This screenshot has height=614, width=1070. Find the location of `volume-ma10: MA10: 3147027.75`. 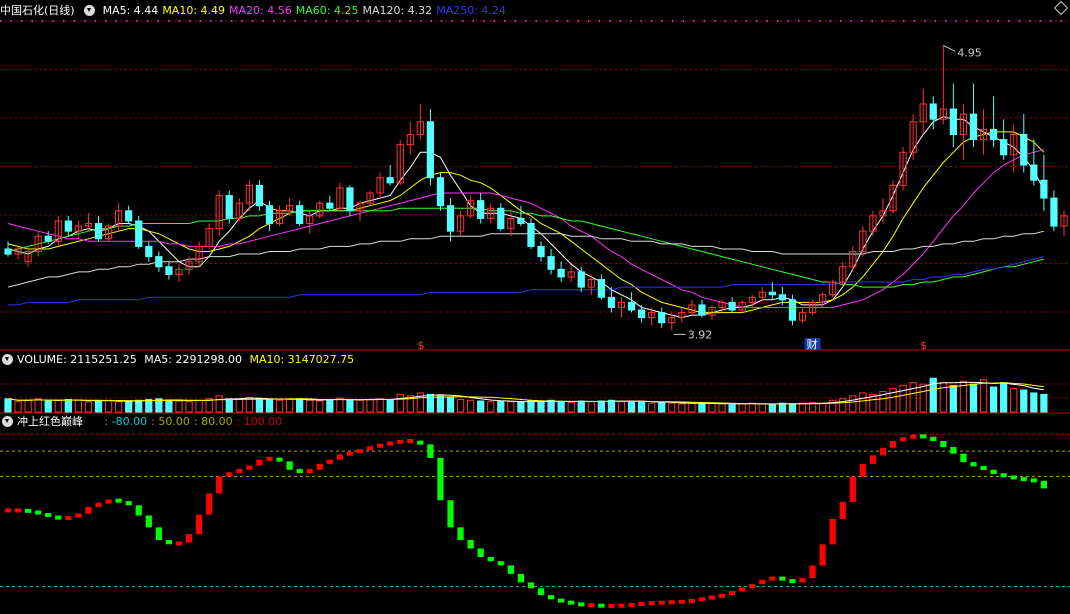

volume-ma10: MA10: 3147027.75 is located at coordinates (302, 359).